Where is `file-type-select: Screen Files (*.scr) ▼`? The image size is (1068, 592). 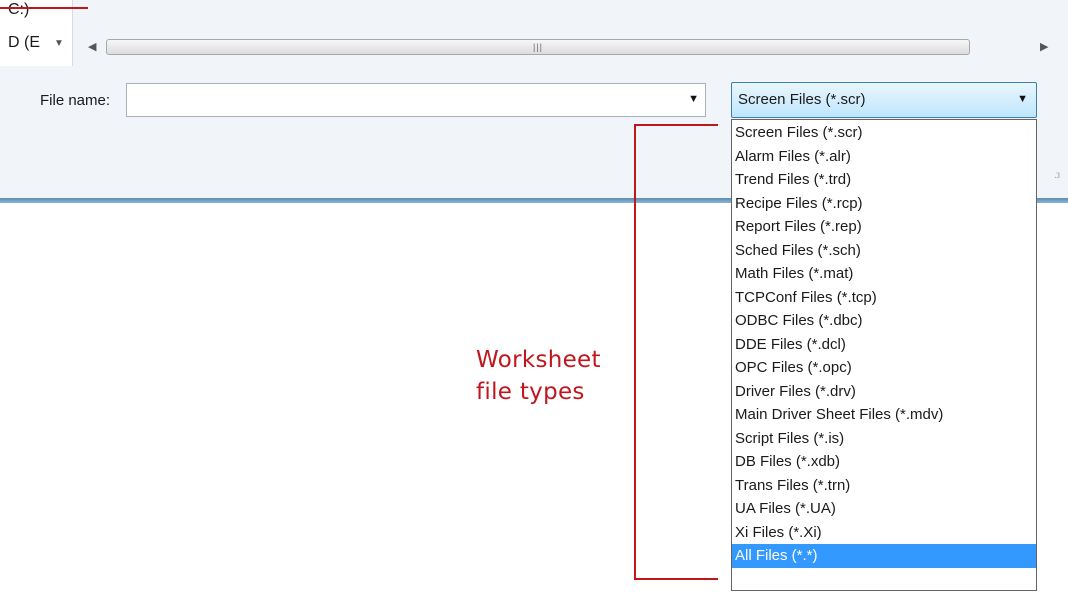 file-type-select: Screen Files (*.scr) ▼ is located at coordinates (884, 100).